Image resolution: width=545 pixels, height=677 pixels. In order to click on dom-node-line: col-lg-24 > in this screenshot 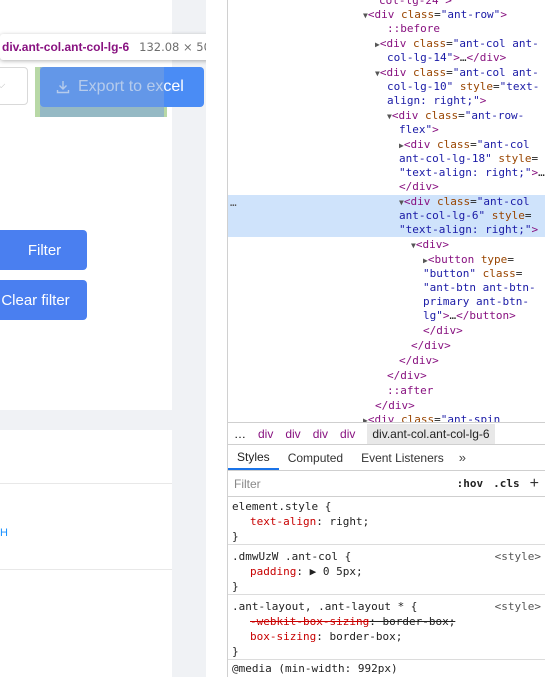, I will do `click(415, 4)`.